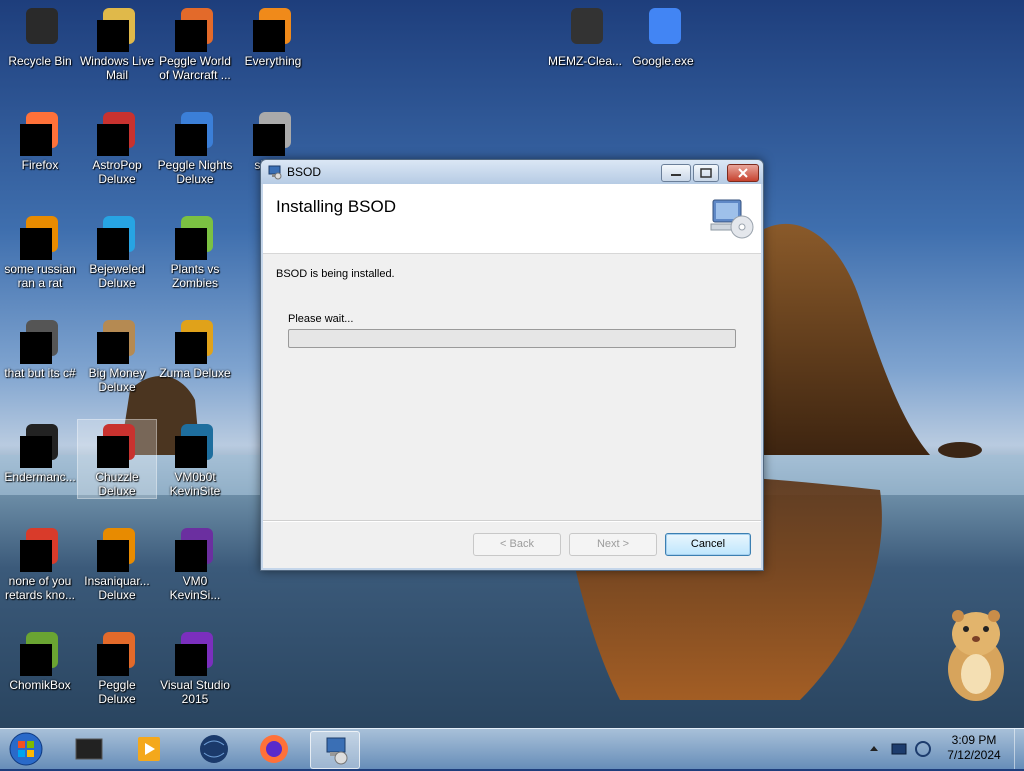  Describe the element at coordinates (273, 36) in the screenshot. I see `desktop-icon-everything: Everything` at that location.